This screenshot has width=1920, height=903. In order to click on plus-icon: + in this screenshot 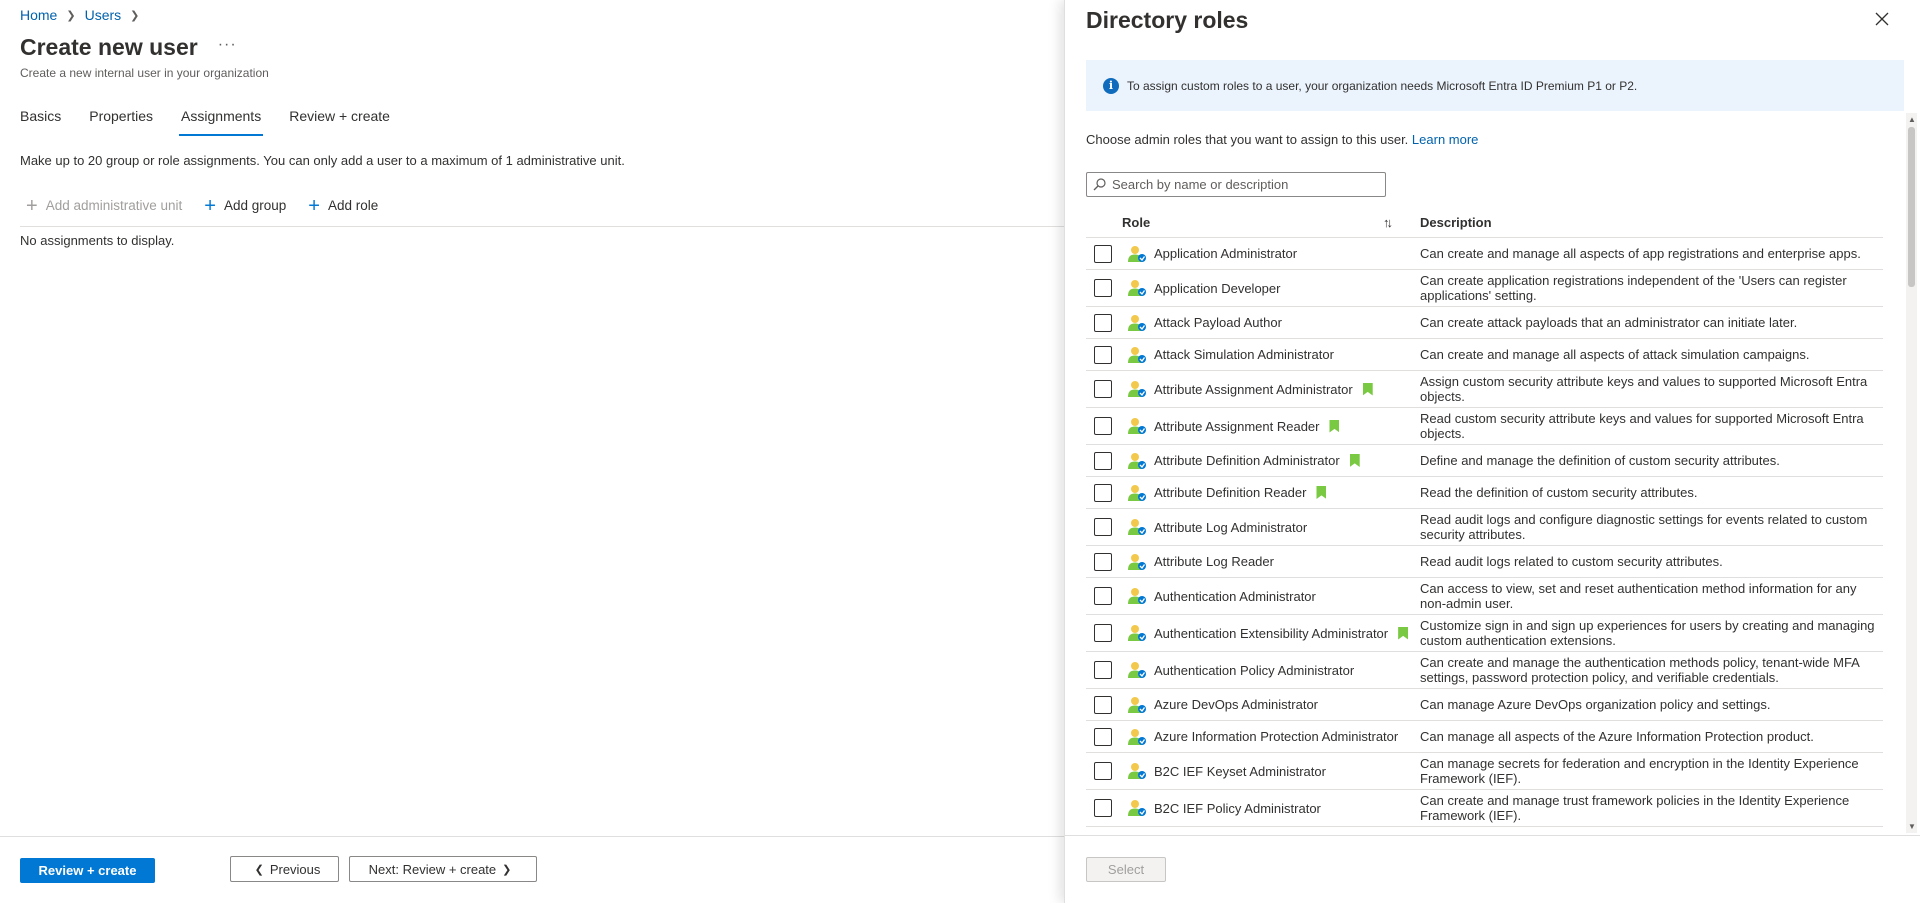, I will do `click(210, 205)`.